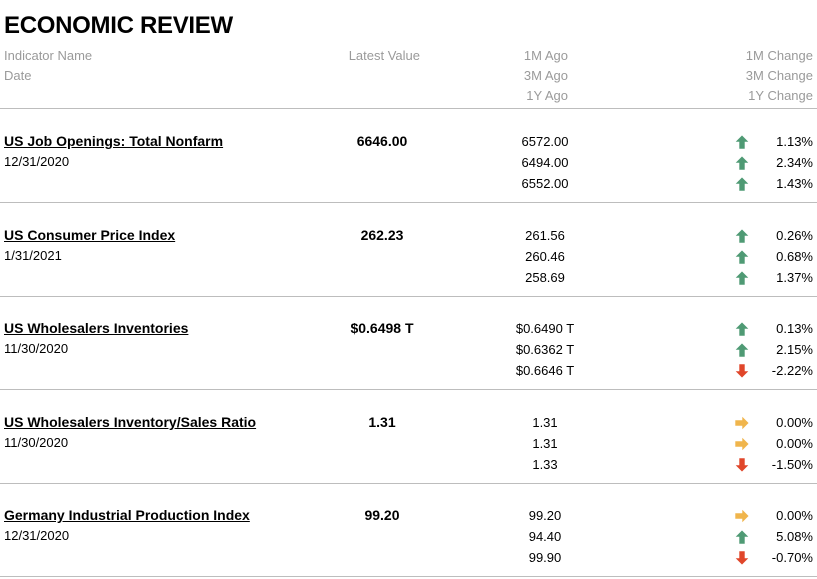 This screenshot has width=817, height=579. I want to click on change-percent: 0.13%, so click(794, 328).